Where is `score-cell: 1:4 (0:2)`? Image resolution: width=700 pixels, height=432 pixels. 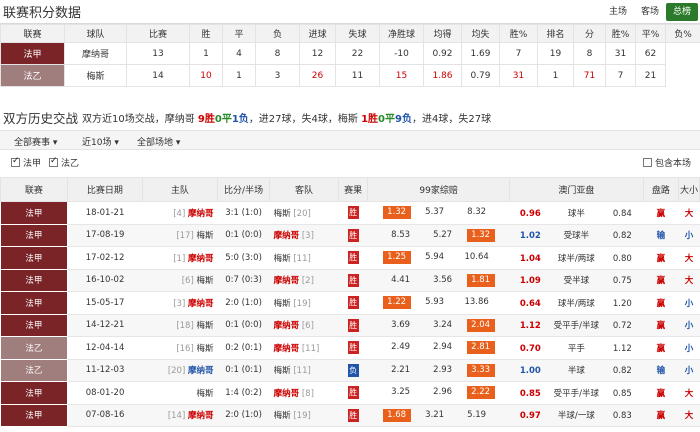
score-cell: 1:4 (0:2) is located at coordinates (243, 393).